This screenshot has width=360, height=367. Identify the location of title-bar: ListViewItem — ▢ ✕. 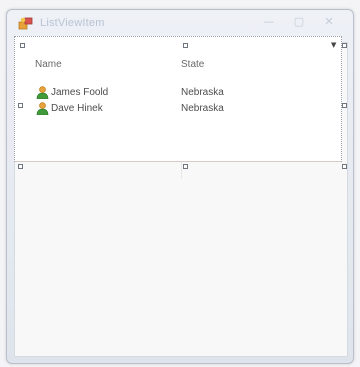
(180, 23).